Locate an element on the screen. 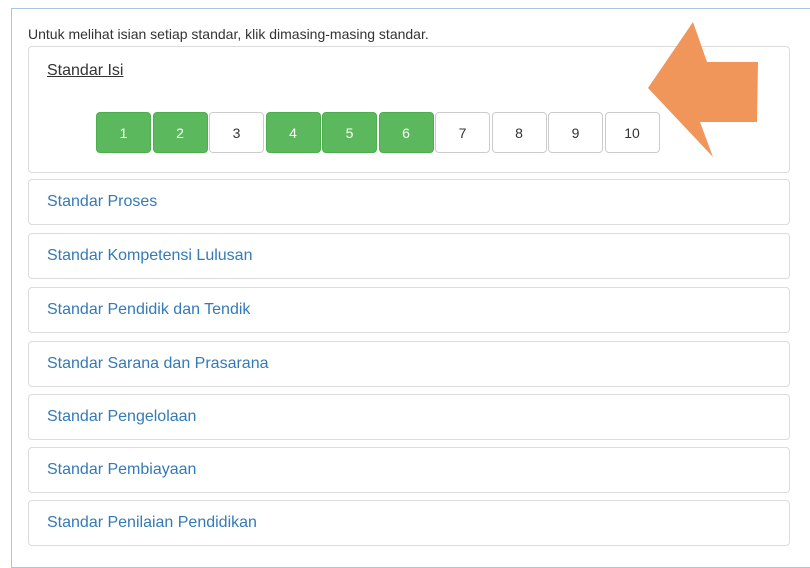 This screenshot has height=568, width=810. panel-title-standar-kompetensi-lulusan: Standar Kompetensi Lulusan is located at coordinates (149, 256).